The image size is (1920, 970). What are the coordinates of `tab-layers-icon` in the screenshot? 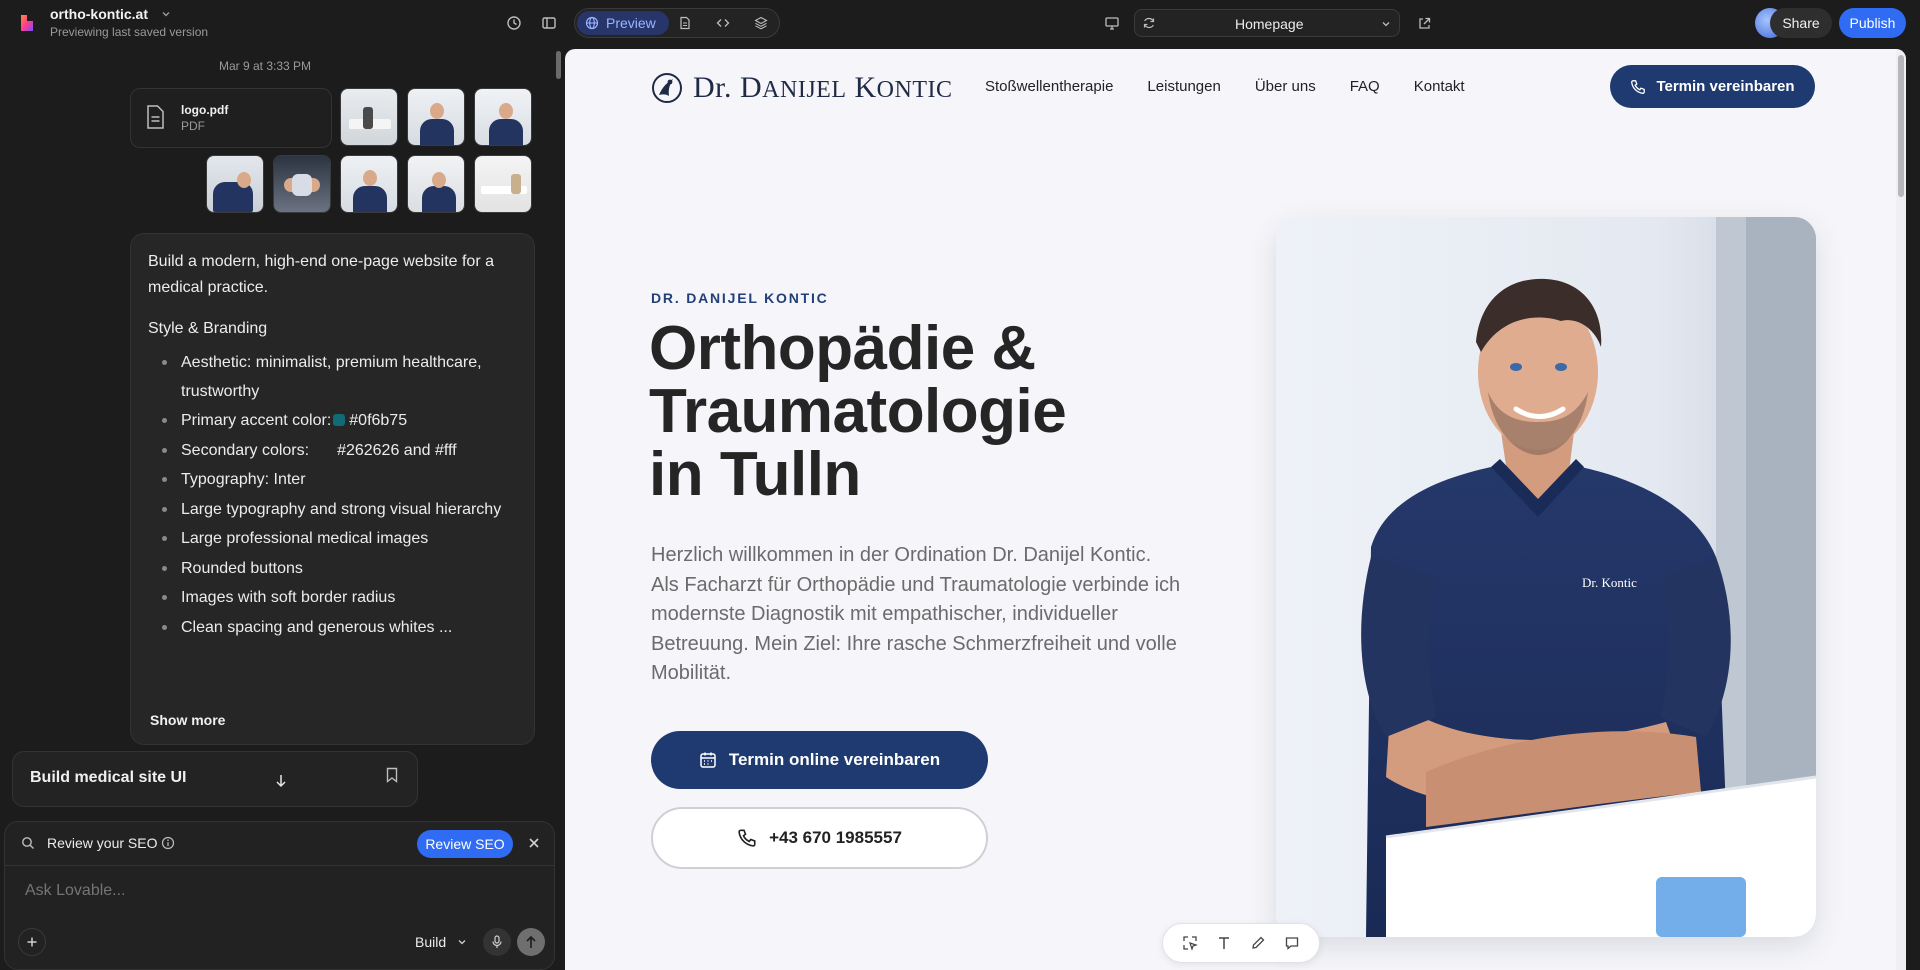 It's located at (761, 23).